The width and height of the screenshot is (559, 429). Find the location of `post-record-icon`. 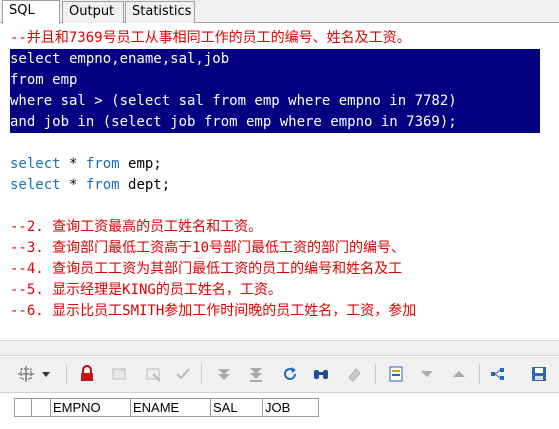

post-record-icon is located at coordinates (183, 374).